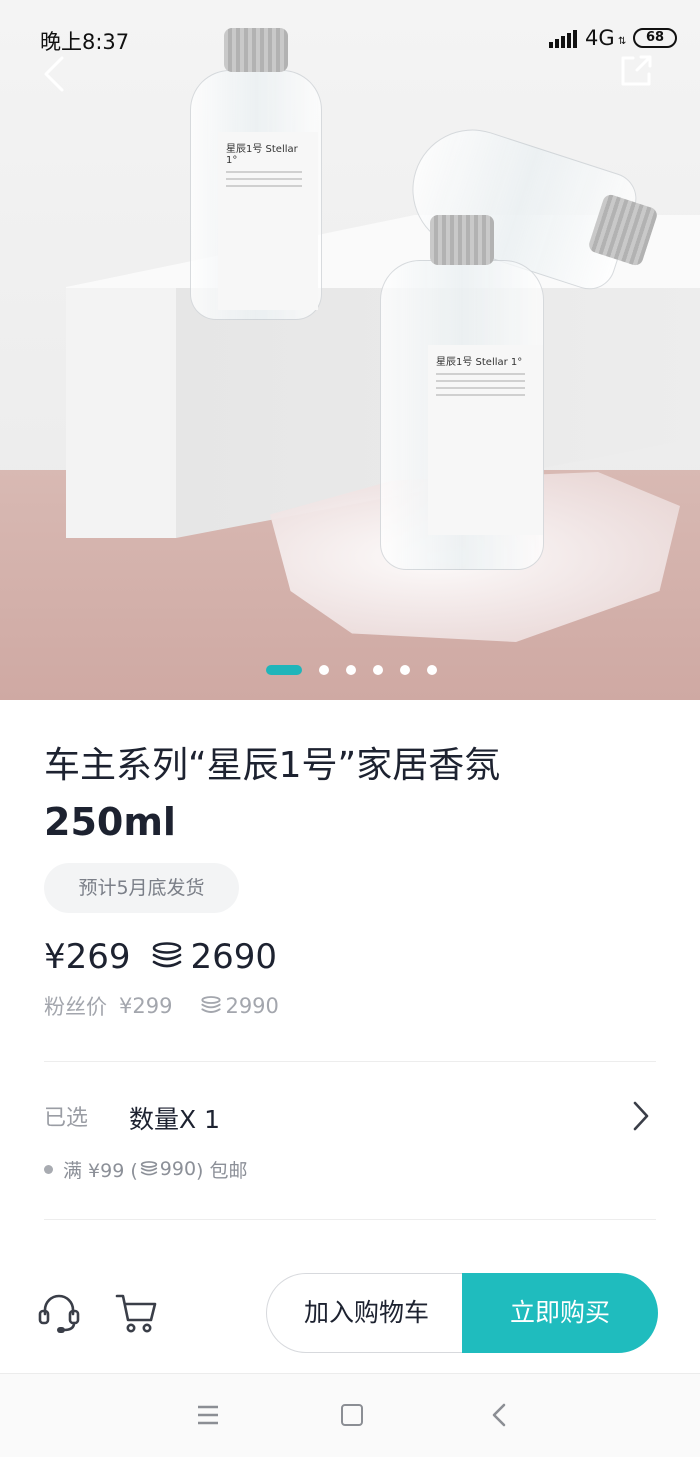 This screenshot has height=1457, width=700. I want to click on coin-price: 2690, so click(234, 957).